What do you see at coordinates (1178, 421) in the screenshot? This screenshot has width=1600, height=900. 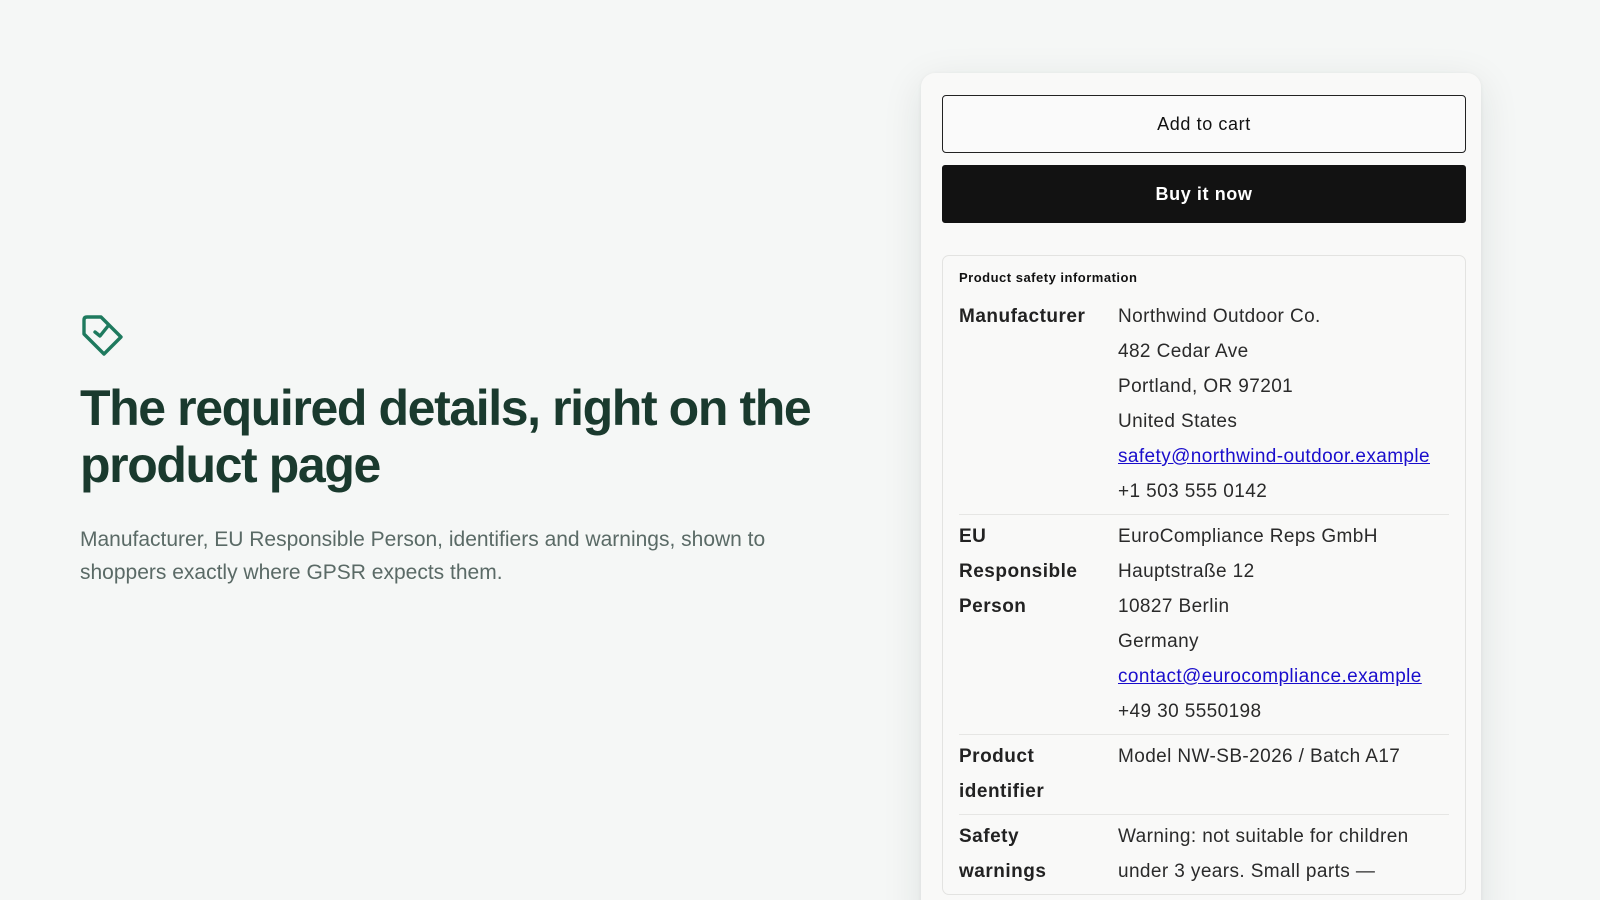 I see `manufacturer-country: United States` at bounding box center [1178, 421].